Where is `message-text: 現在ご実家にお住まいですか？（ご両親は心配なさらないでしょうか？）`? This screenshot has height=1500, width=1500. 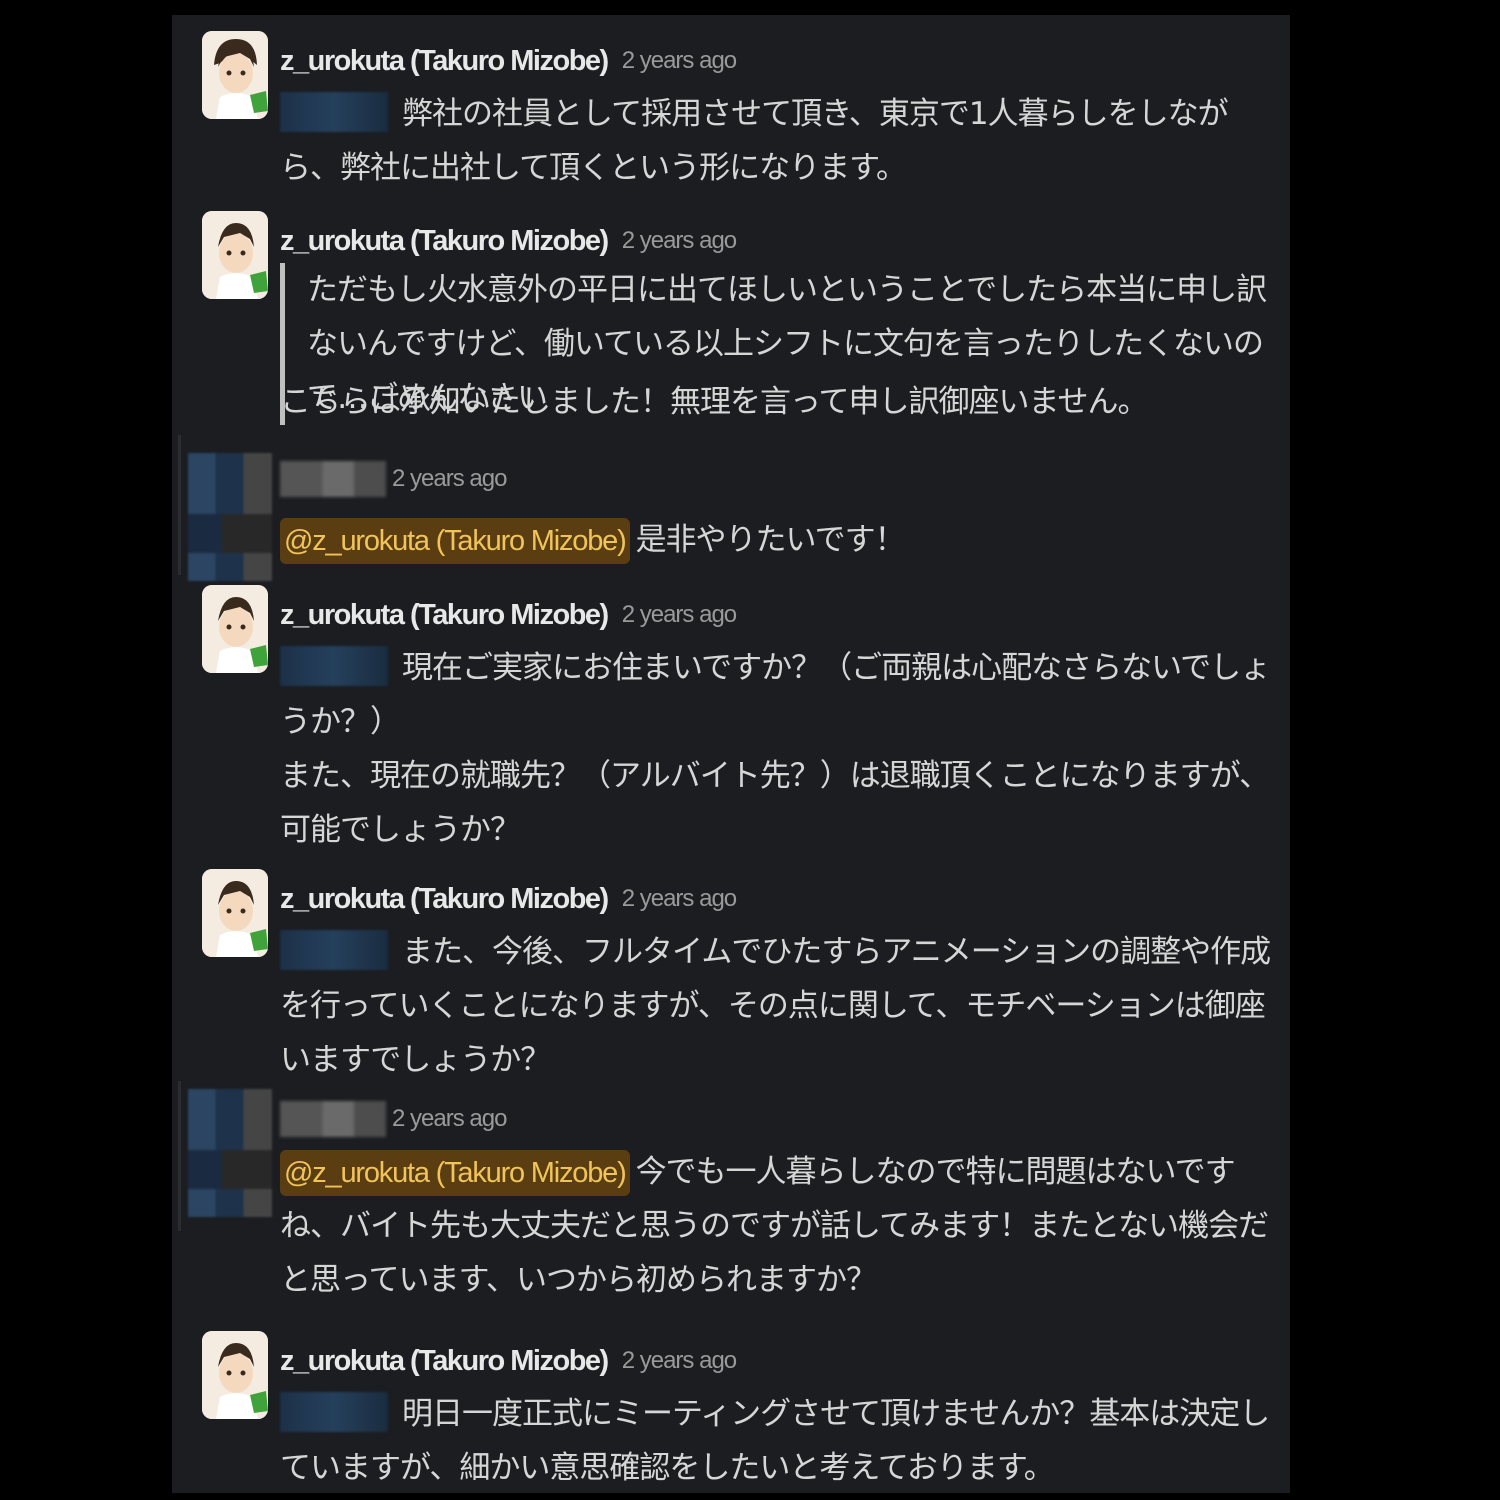
message-text: 現在ご実家にお住まいですか？（ご両親は心配なさらないでしょうか？） is located at coordinates (775, 695).